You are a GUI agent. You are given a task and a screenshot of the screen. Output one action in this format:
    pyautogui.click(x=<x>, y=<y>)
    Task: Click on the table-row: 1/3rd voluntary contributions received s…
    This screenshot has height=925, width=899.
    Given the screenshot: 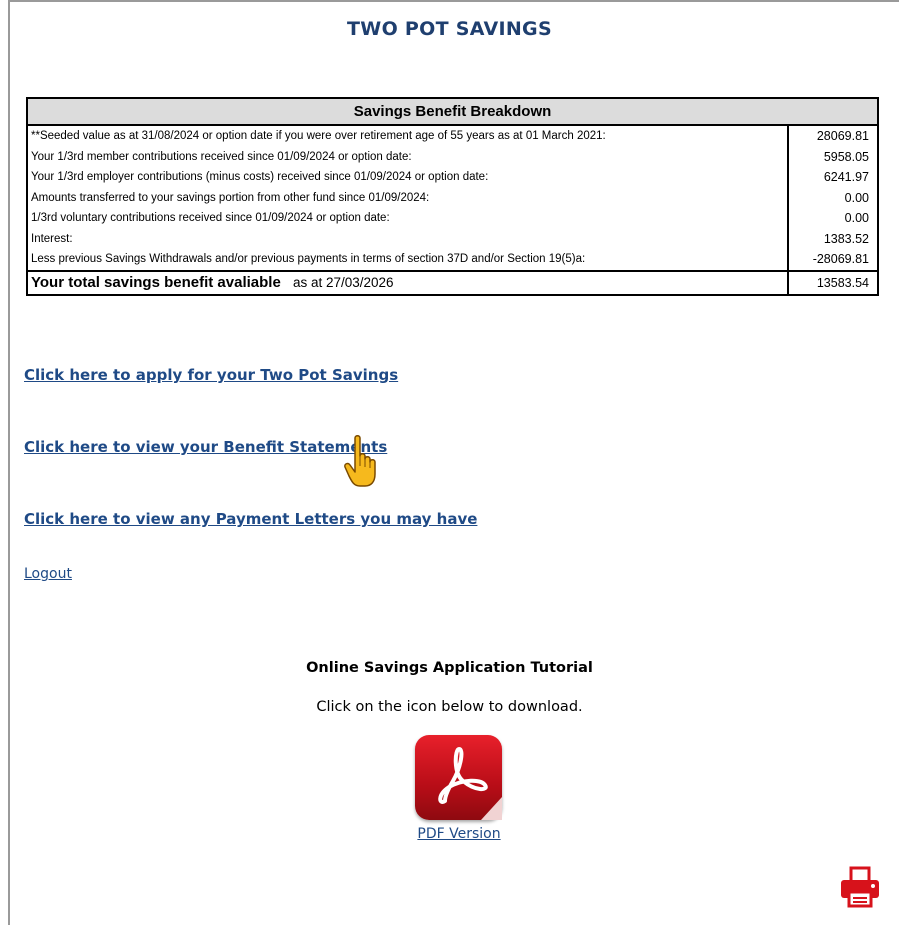 What is the action you would take?
    pyautogui.click(x=452, y=218)
    